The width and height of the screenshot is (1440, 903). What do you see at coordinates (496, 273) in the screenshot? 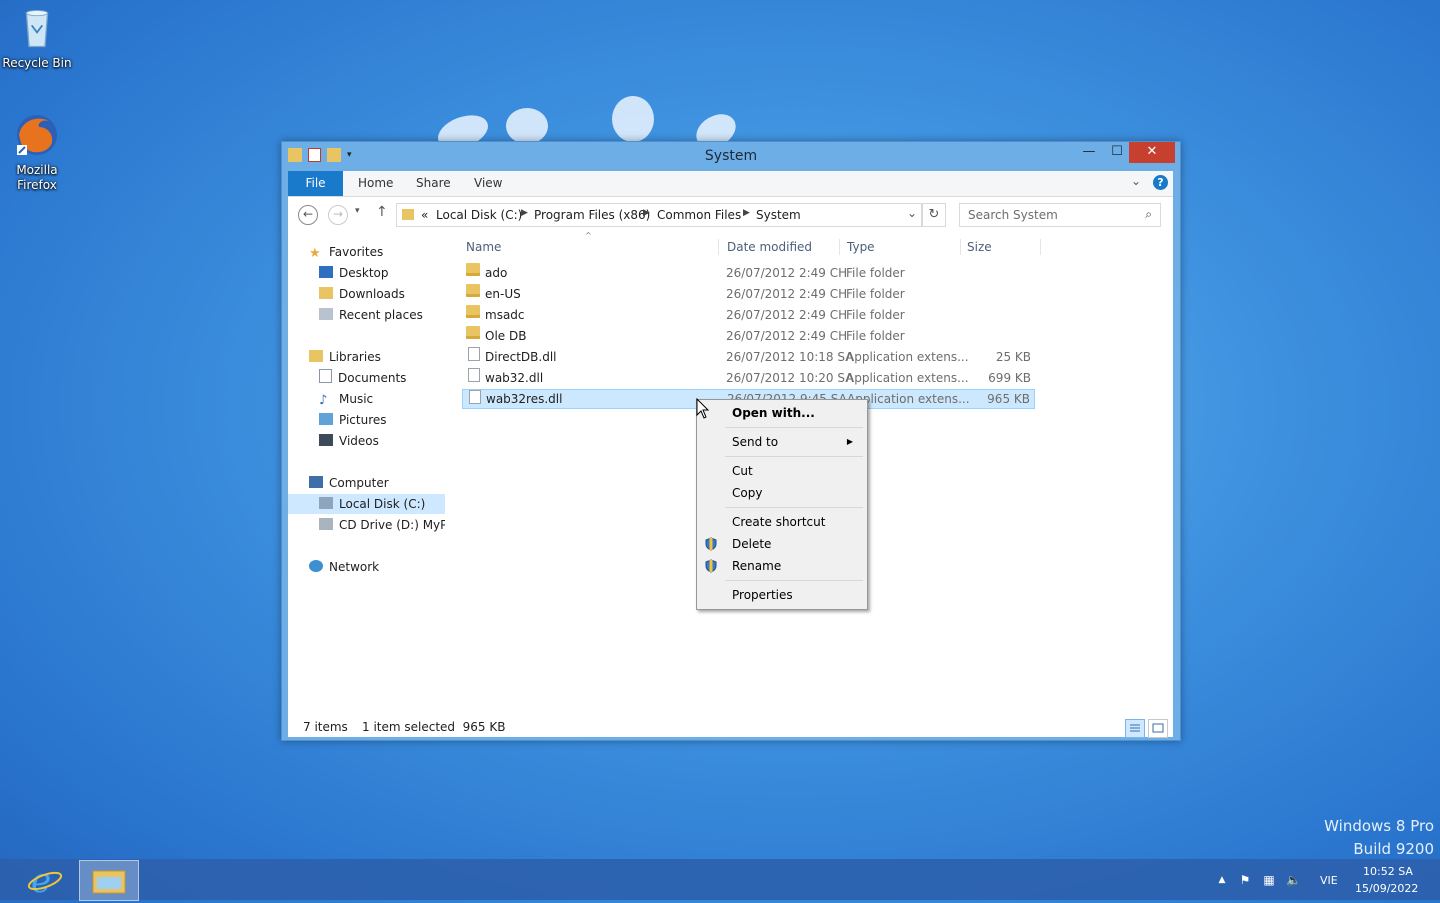
I see `file-name: ado` at bounding box center [496, 273].